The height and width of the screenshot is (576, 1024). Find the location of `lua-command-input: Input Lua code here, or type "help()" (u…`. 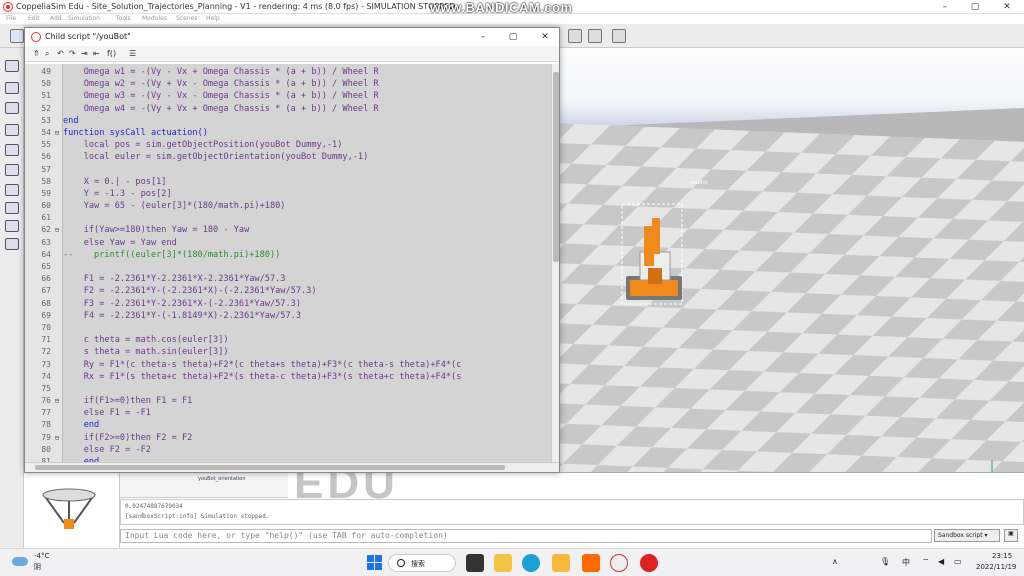

lua-command-input: Input Lua code here, or type "help()" (u… is located at coordinates (526, 536).